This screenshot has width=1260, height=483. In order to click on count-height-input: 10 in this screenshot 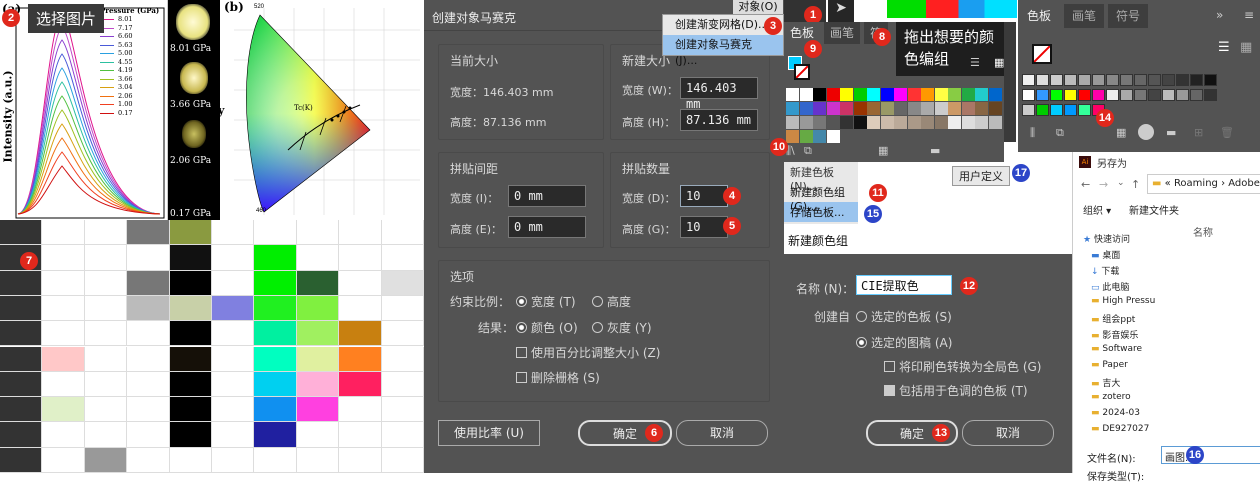, I will do `click(704, 227)`.